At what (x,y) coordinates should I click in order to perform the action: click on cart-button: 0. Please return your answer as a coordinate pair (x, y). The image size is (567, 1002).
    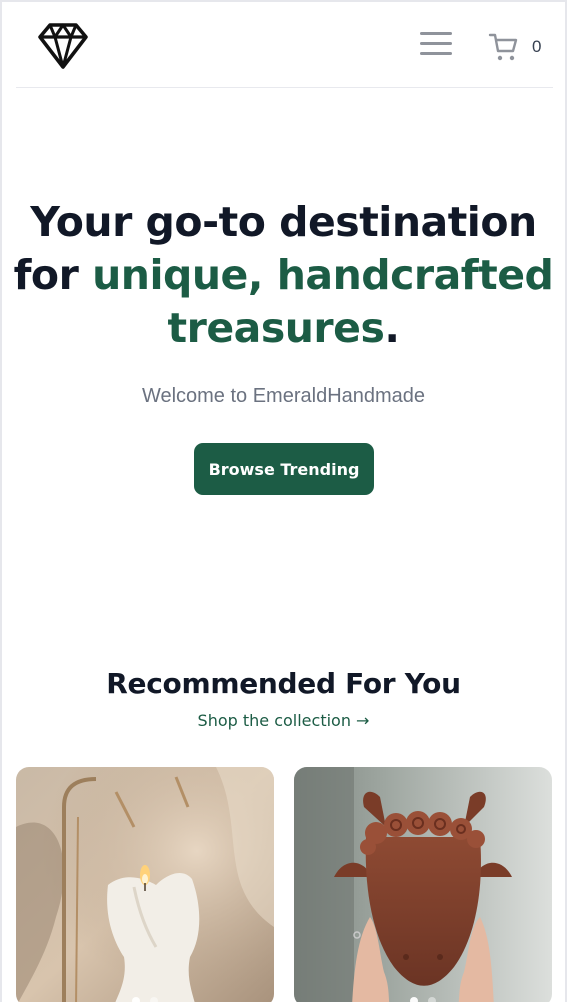
    Looking at the image, I should click on (514, 47).